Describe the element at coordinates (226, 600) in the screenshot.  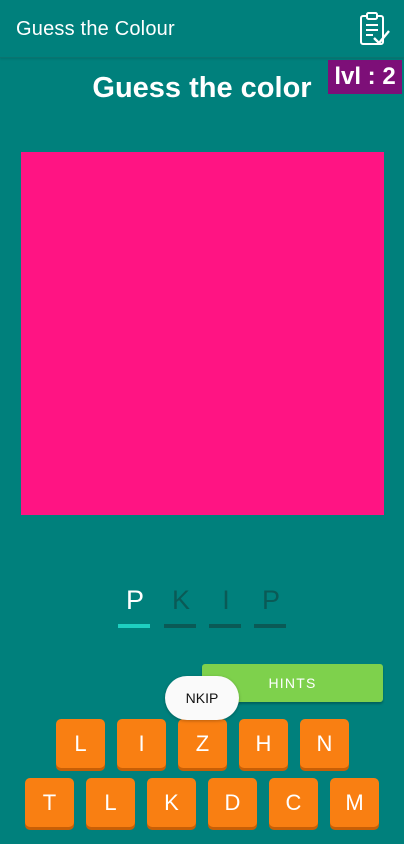
I see `answer-slot-letter: I` at that location.